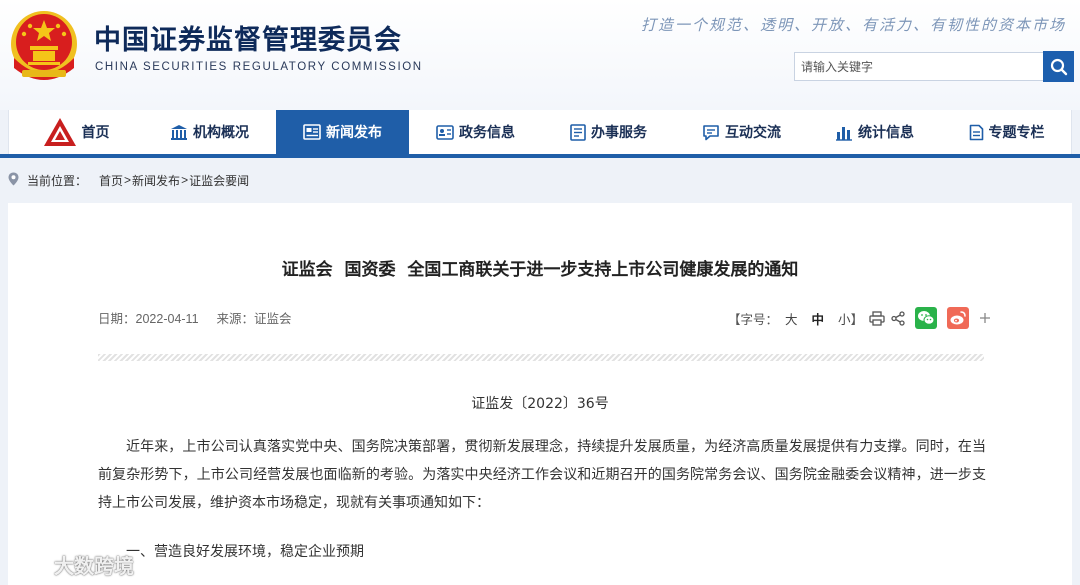 The image size is (1080, 585). I want to click on font-size-label: 【字号：, so click(753, 319).